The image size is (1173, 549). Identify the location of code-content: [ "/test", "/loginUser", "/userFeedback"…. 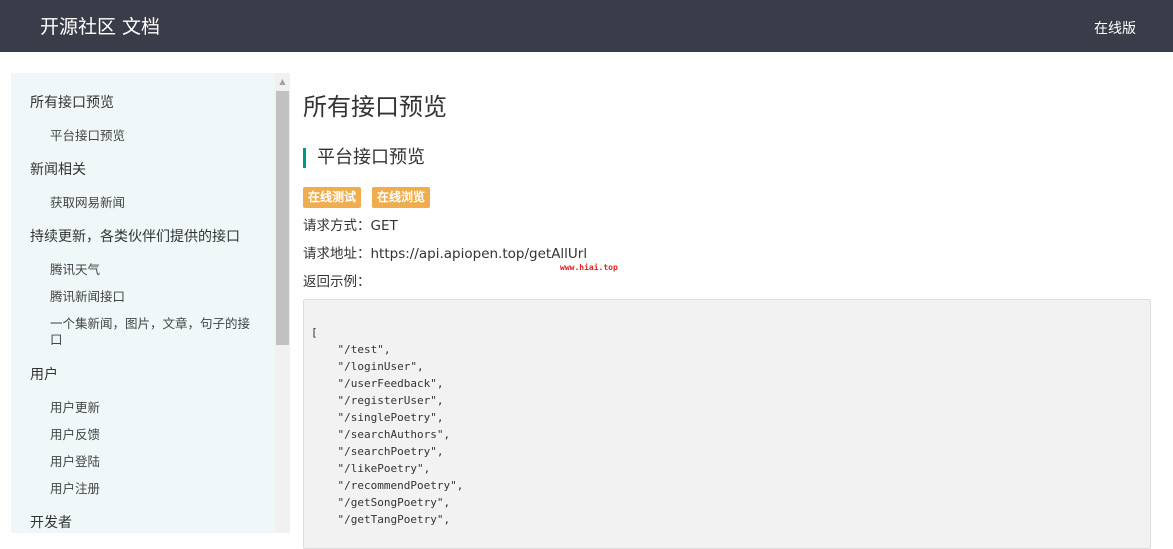
(387, 426).